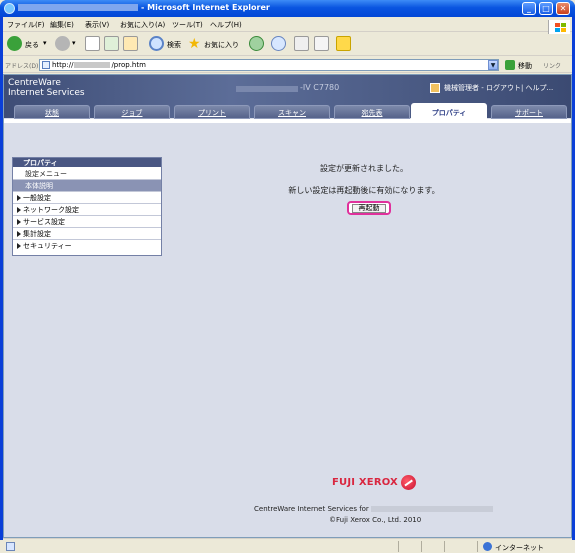 This screenshot has width=575, height=553. I want to click on internet-globe-icon, so click(487, 546).